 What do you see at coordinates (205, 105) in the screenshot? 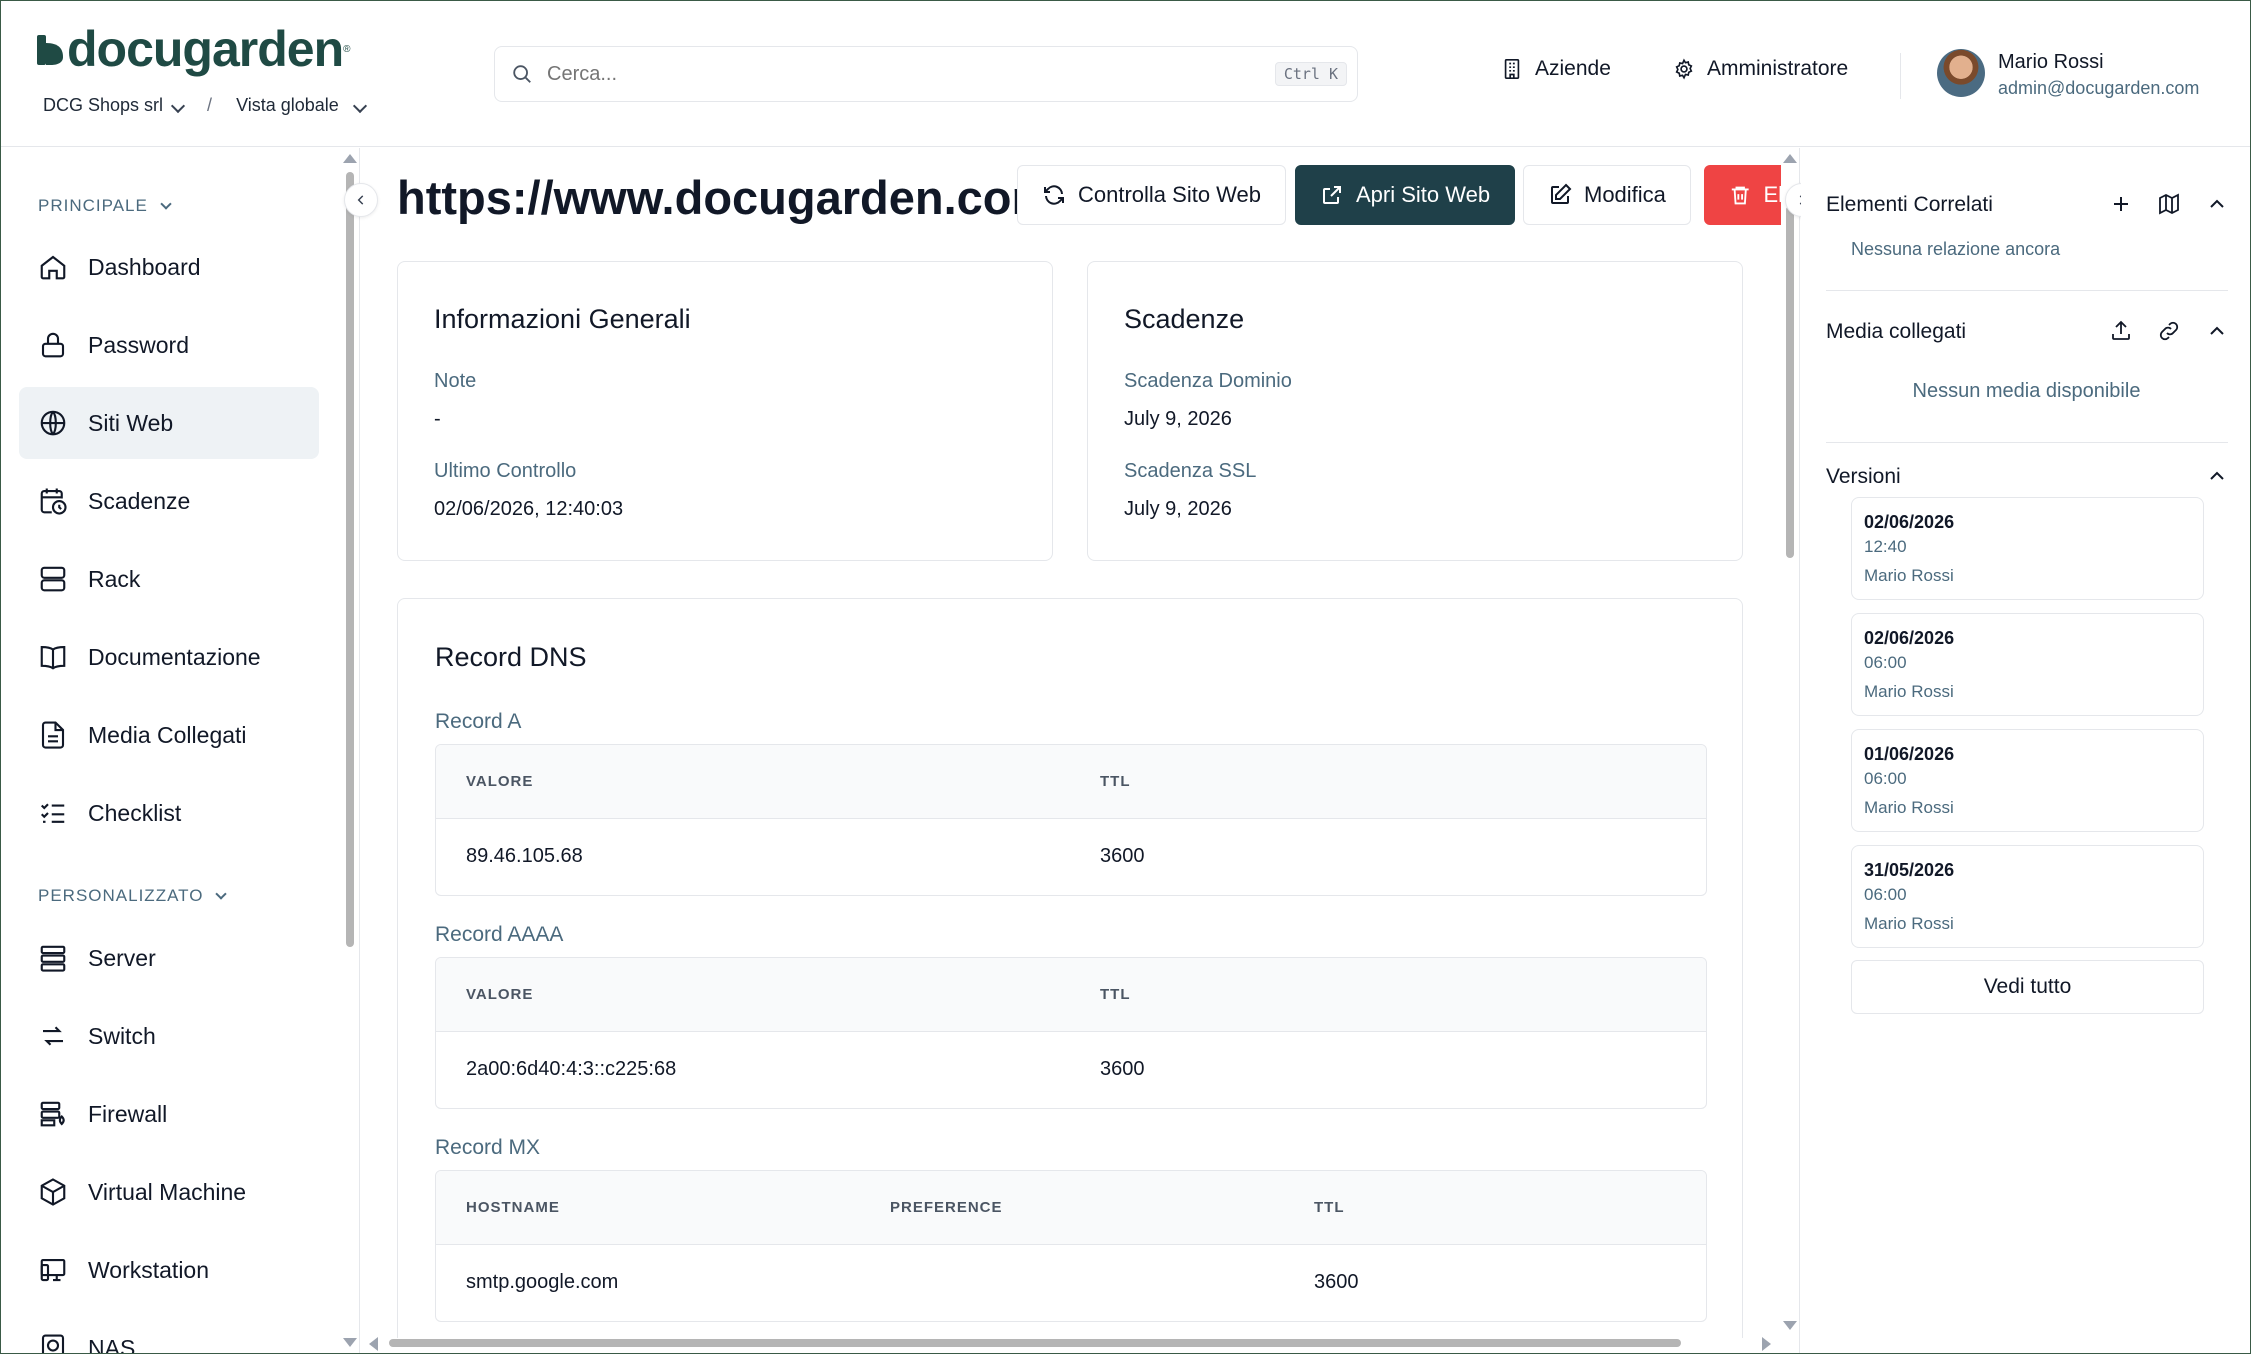
I see `breadcrumb: DCG Shops srl / Vista globale` at bounding box center [205, 105].